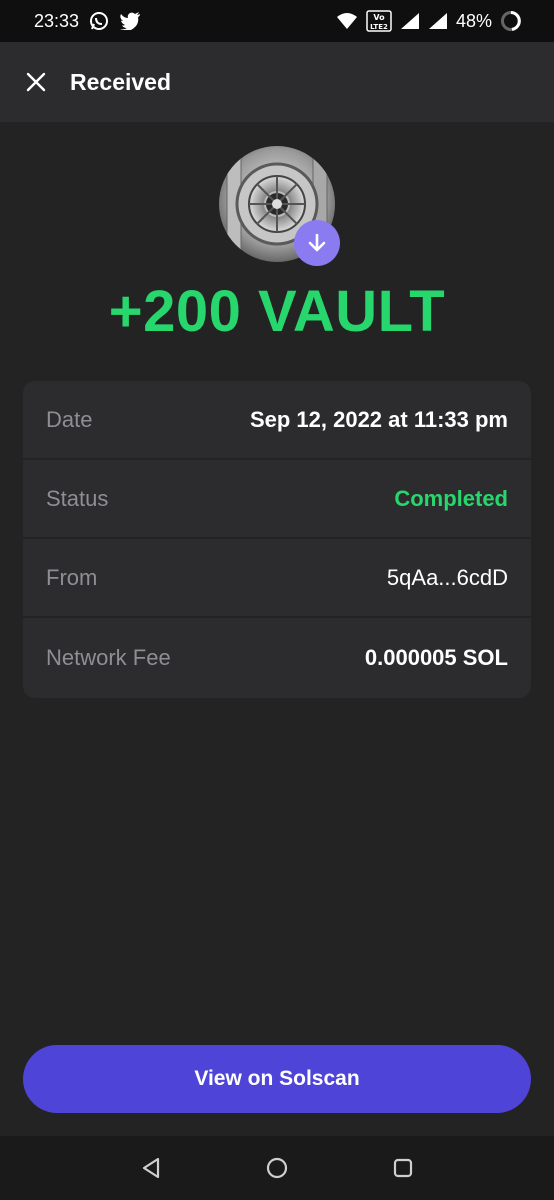 The width and height of the screenshot is (554, 1200). Describe the element at coordinates (87, 21) in the screenshot. I see `status-left: 23:33` at that location.